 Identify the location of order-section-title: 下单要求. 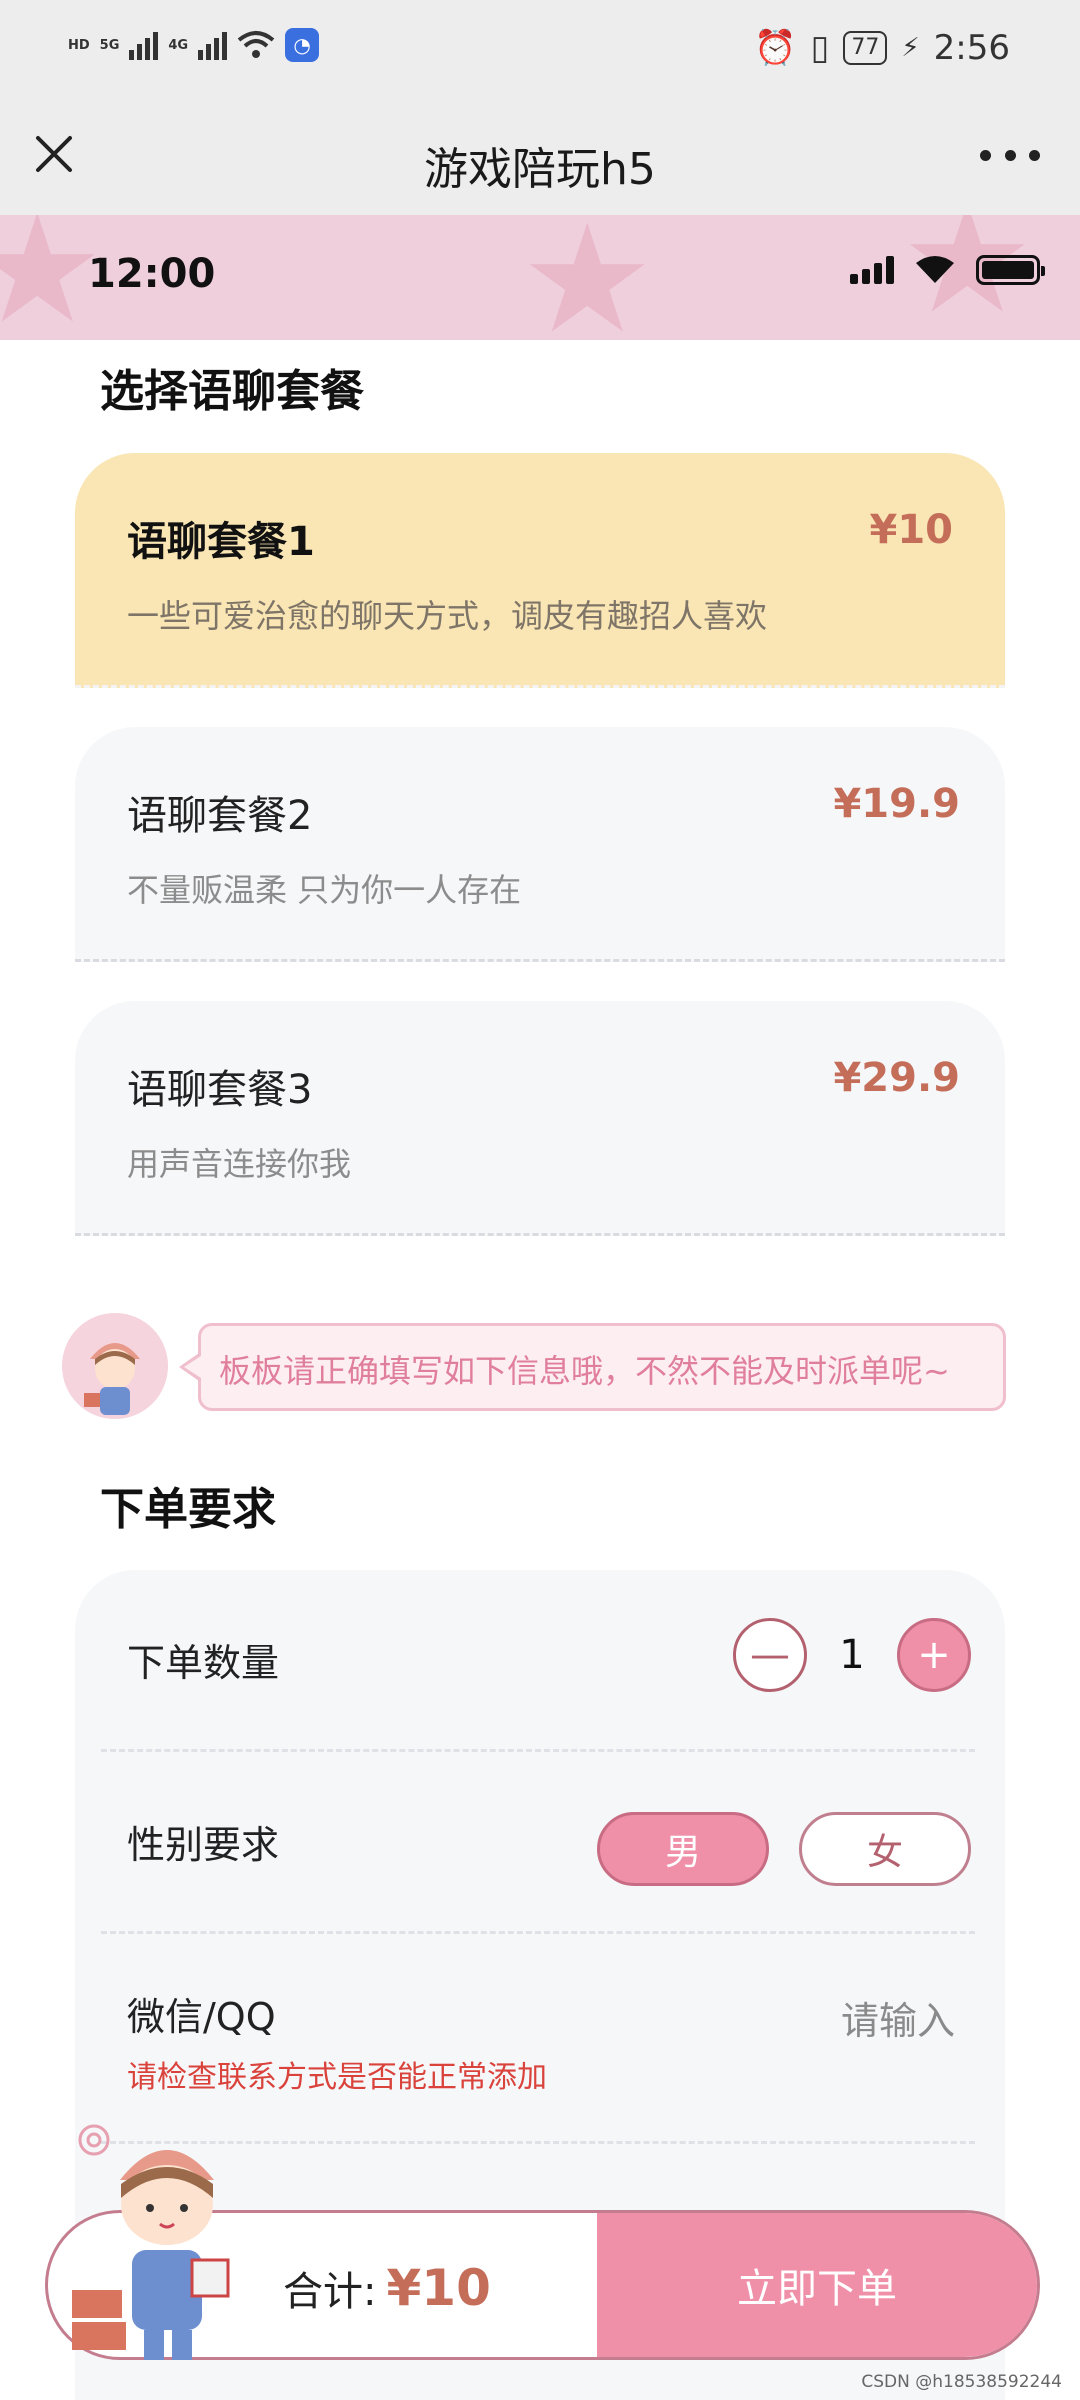
(188, 1509).